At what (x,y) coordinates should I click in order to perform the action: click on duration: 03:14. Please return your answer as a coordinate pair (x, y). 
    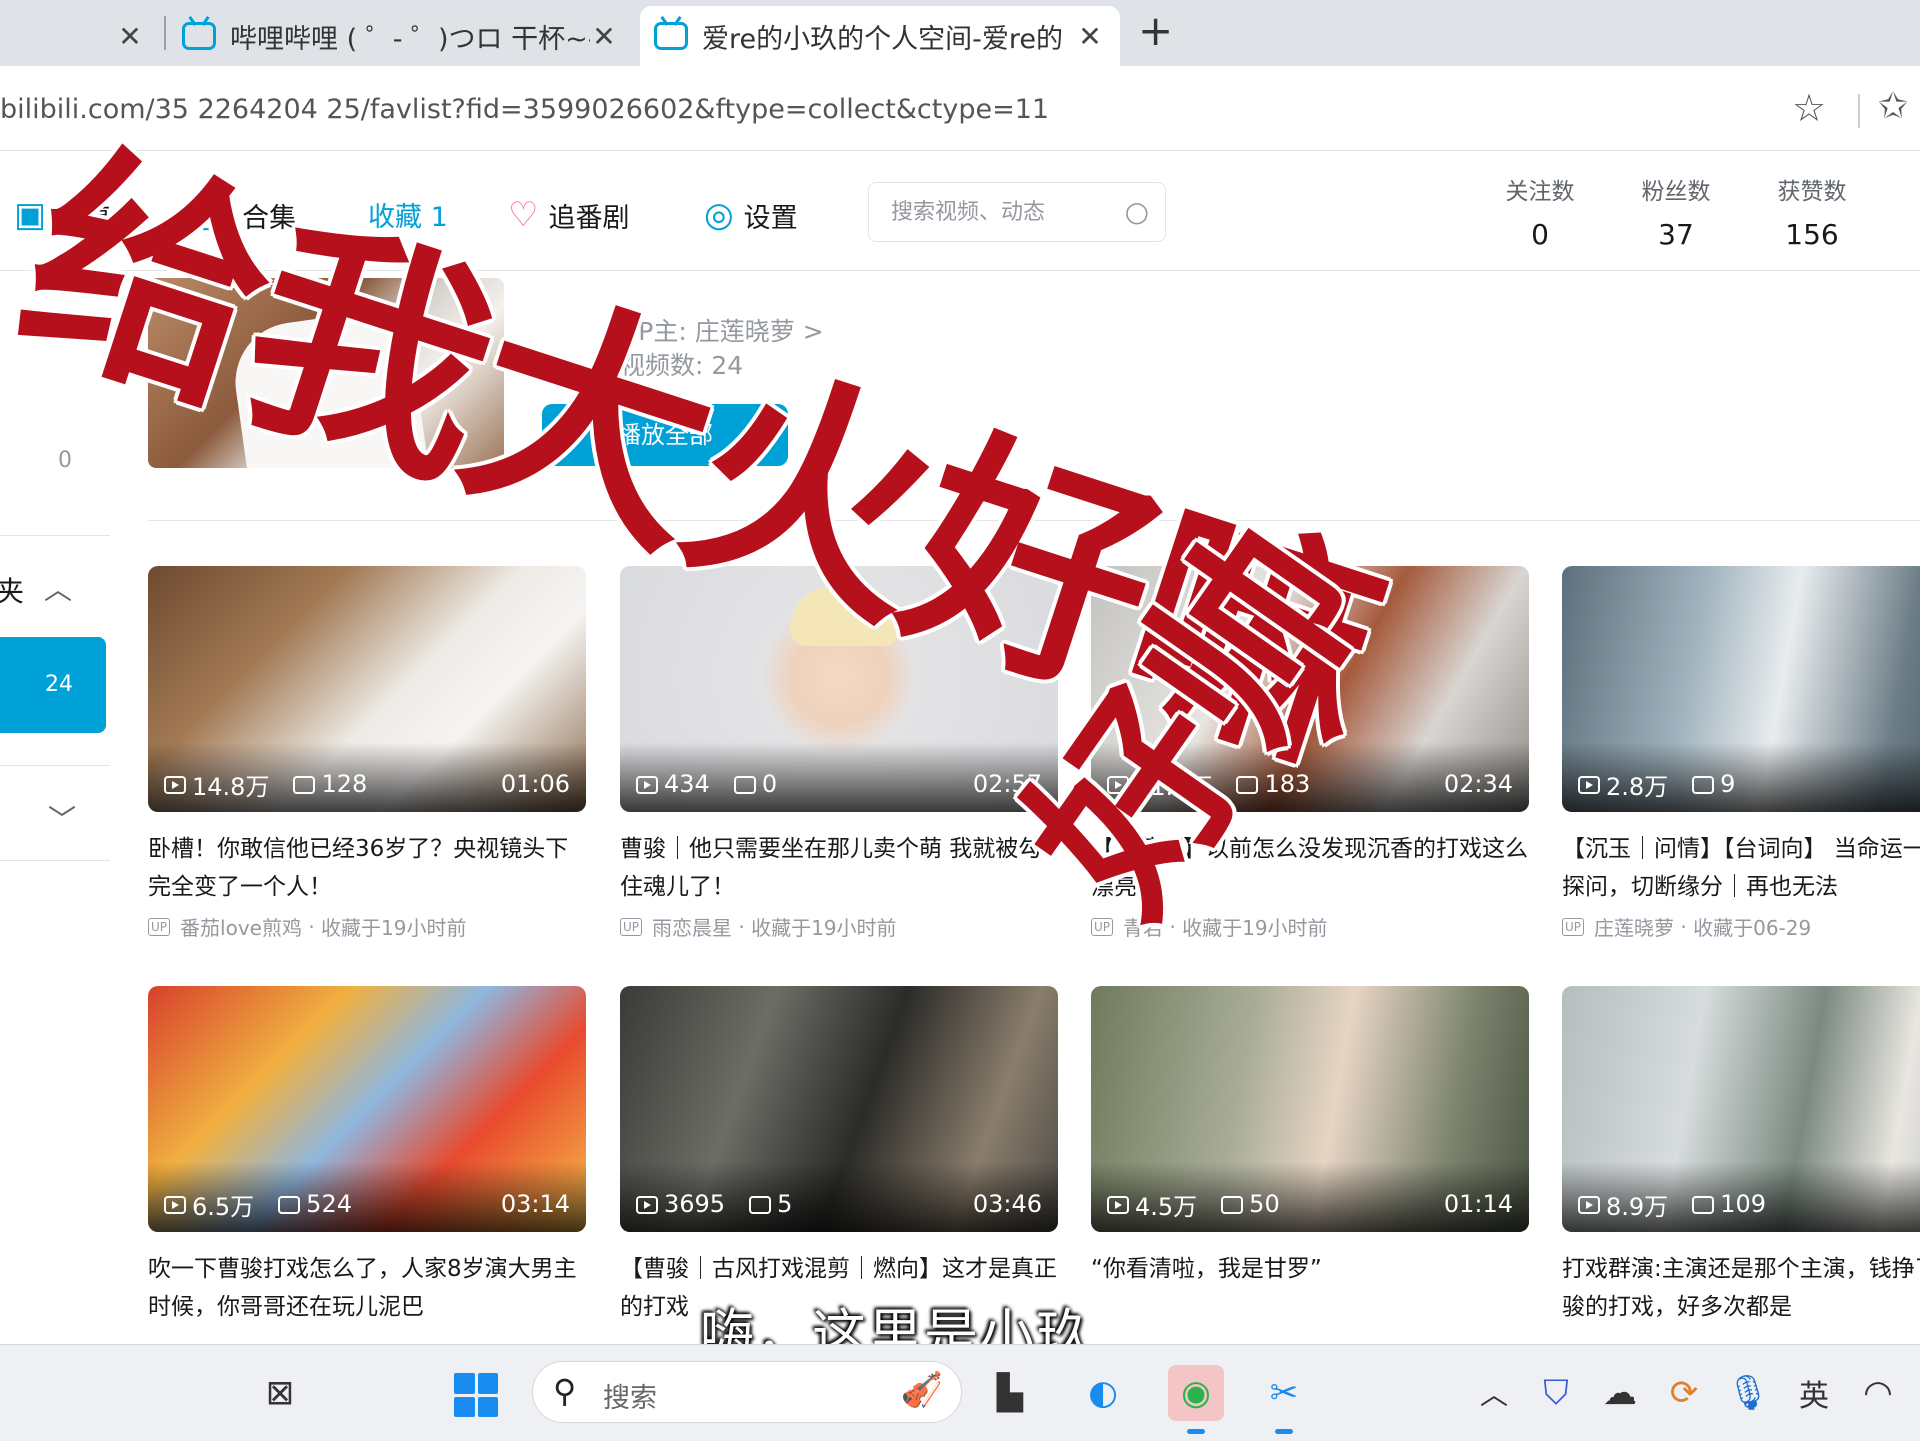
    Looking at the image, I should click on (535, 1204).